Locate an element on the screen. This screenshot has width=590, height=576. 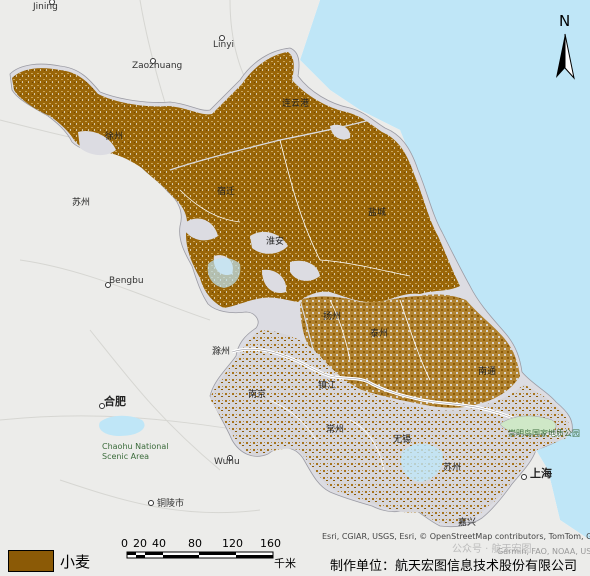
legend-label-wheat: 小麦 is located at coordinates (75, 562).